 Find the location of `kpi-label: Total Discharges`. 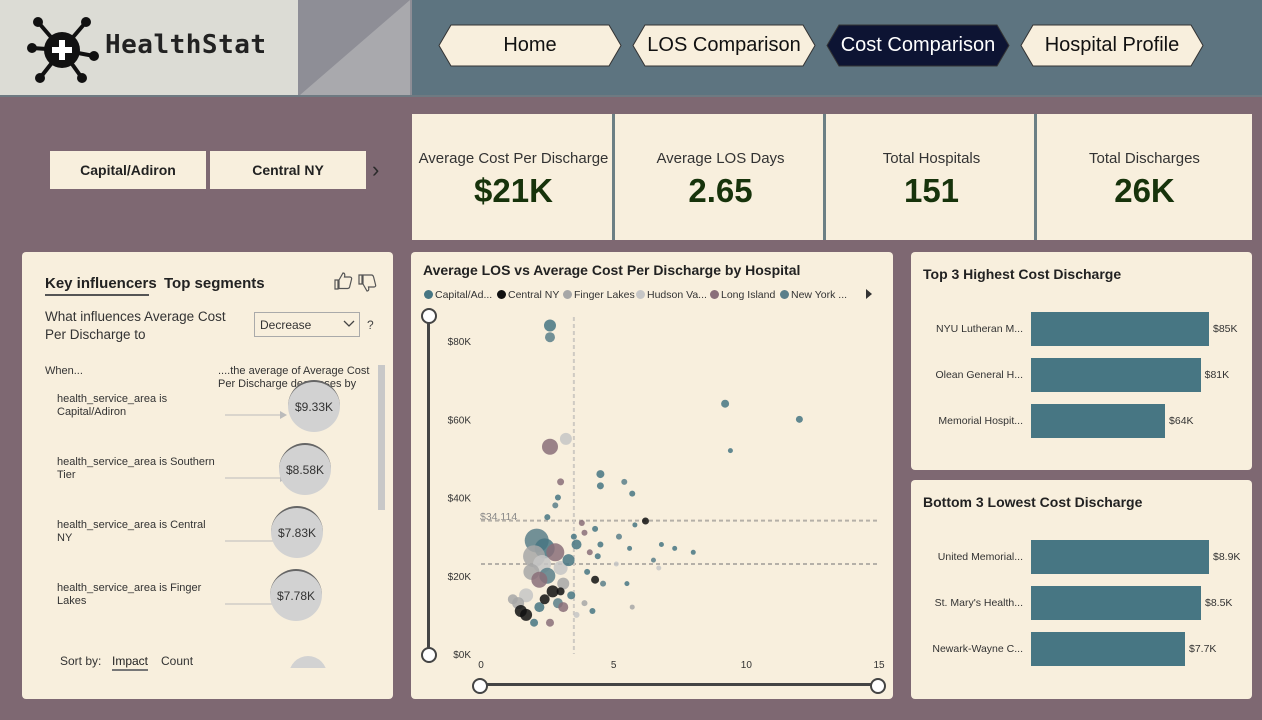

kpi-label: Total Discharges is located at coordinates (1144, 158).